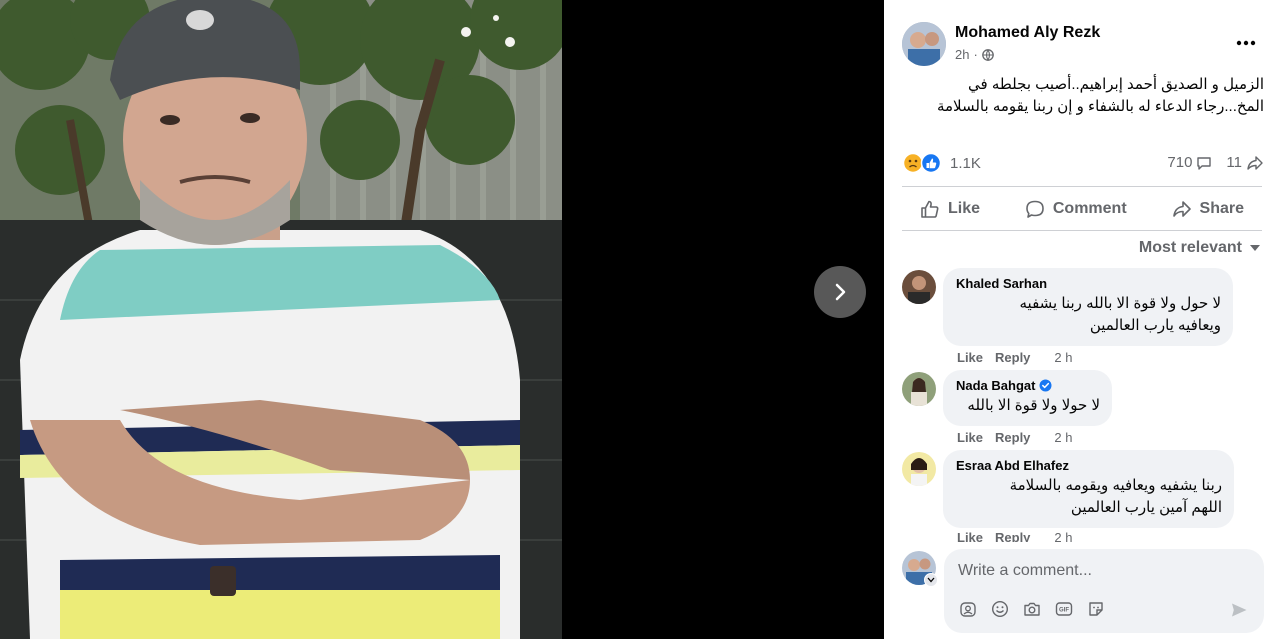 The height and width of the screenshot is (639, 1280). I want to click on avatar-sticker-button, so click(968, 609).